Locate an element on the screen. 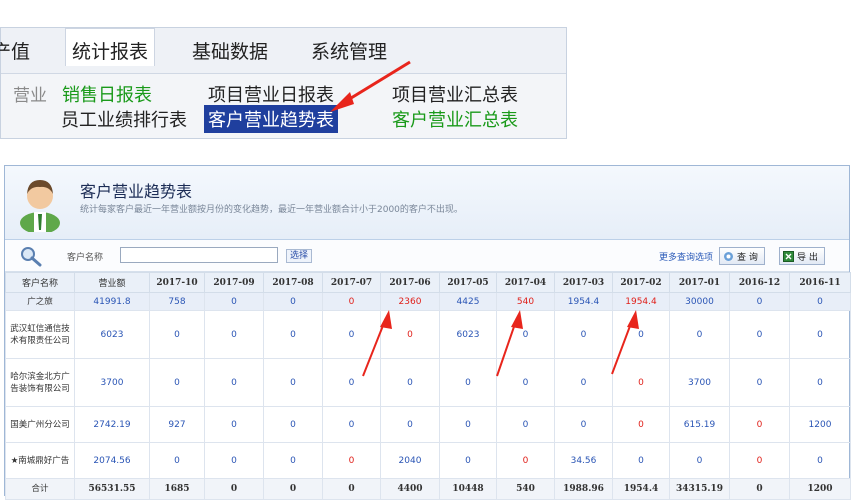 This screenshot has width=853, height=500. revenue-cell: 6023 is located at coordinates (112, 334).